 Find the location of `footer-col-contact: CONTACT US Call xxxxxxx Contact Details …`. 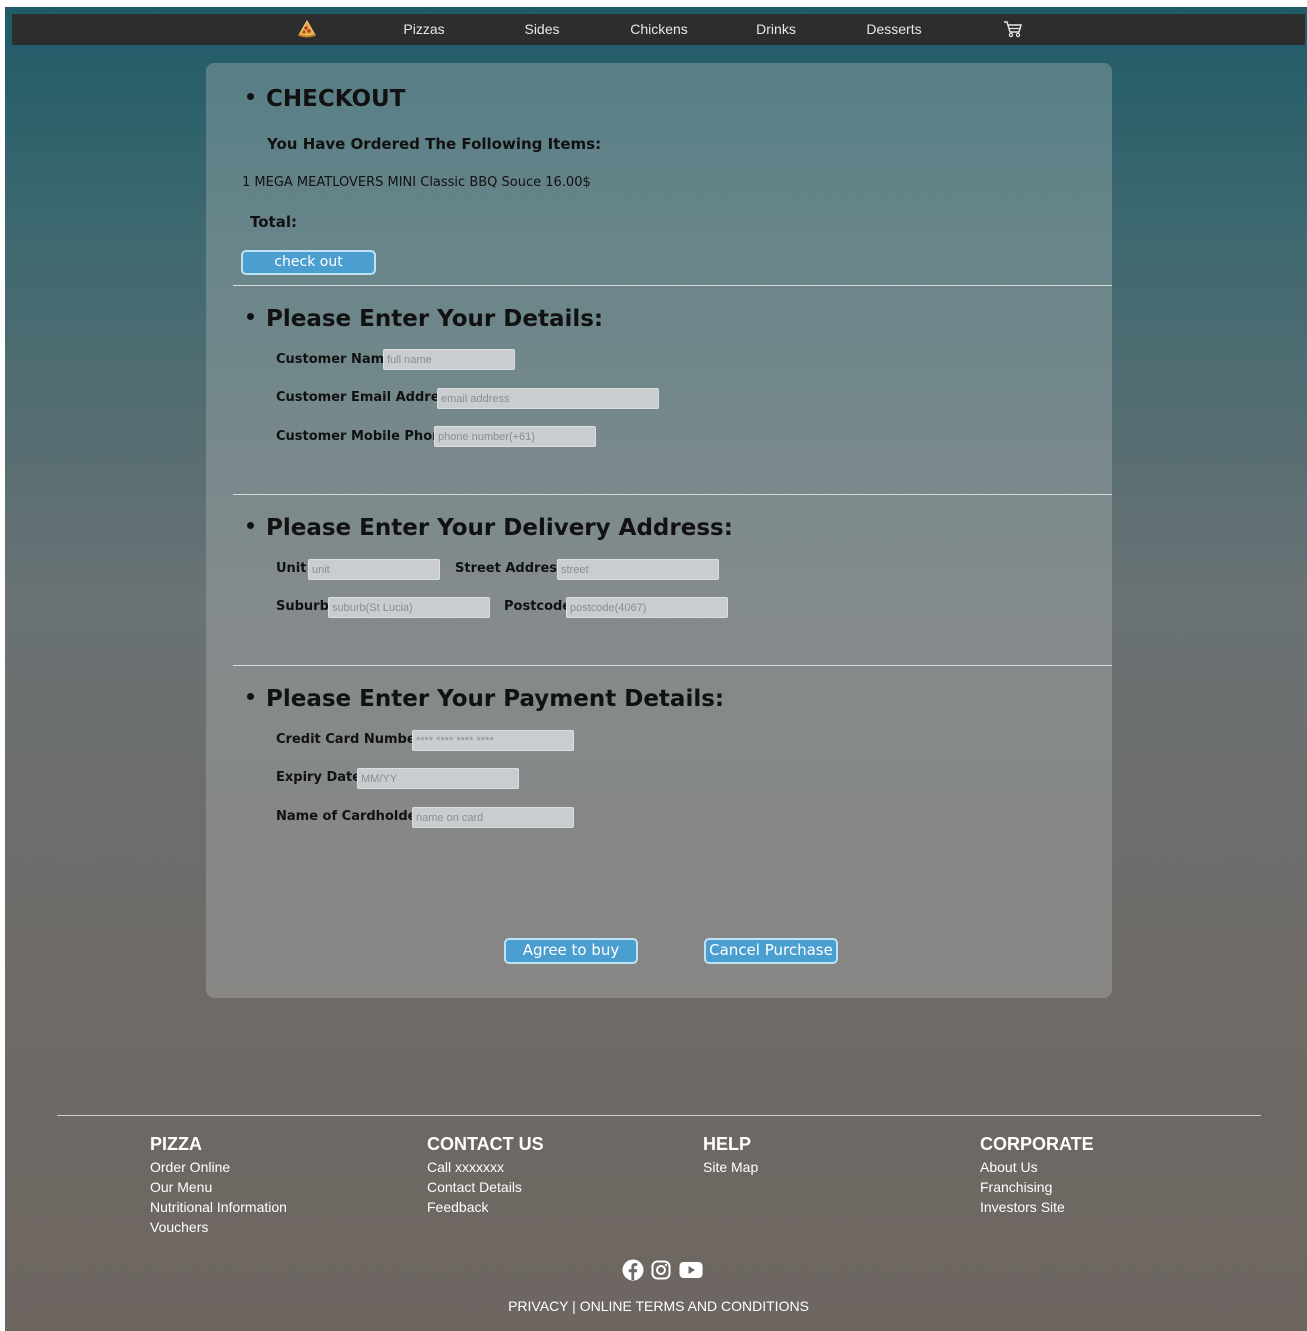

footer-col-contact: CONTACT US Call xxxxxxx Contact Details … is located at coordinates (485, 1175).